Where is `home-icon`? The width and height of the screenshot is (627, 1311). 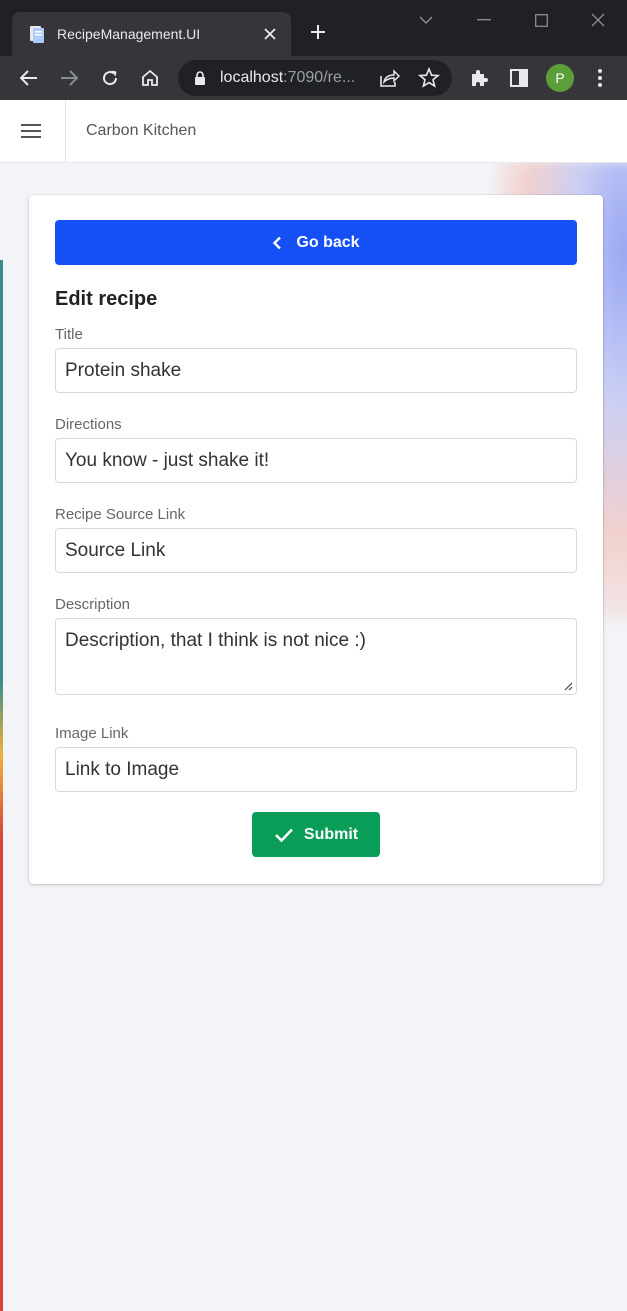
home-icon is located at coordinates (150, 78).